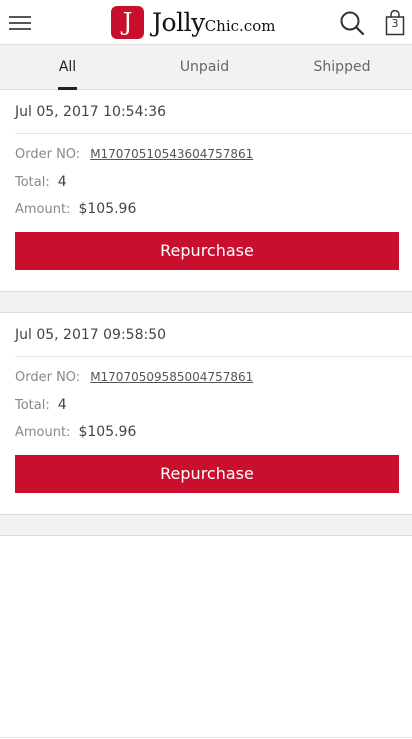 The image size is (412, 739). Describe the element at coordinates (171, 377) in the screenshot. I see `order-number-link: M17070509585004757861` at that location.